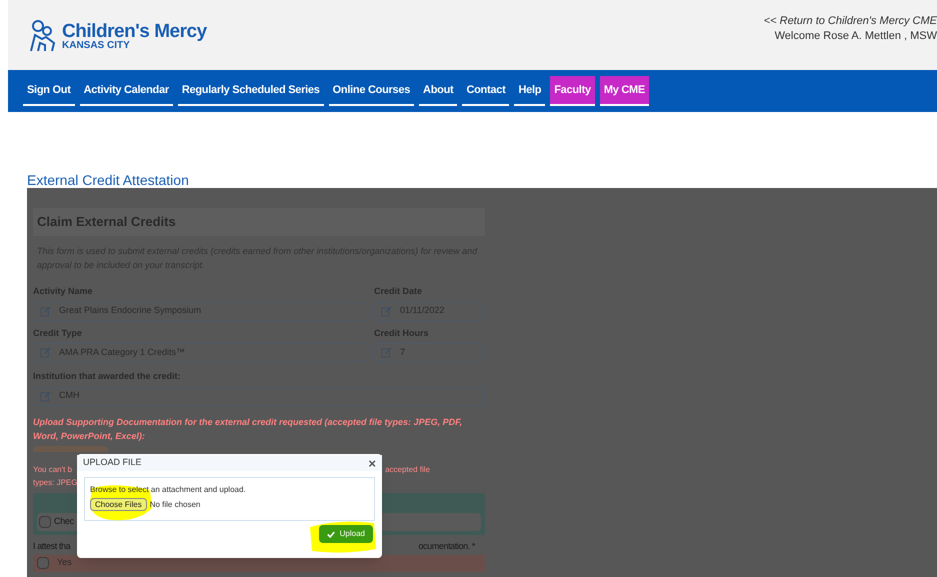  I want to click on nav-link: My CME, so click(624, 91).